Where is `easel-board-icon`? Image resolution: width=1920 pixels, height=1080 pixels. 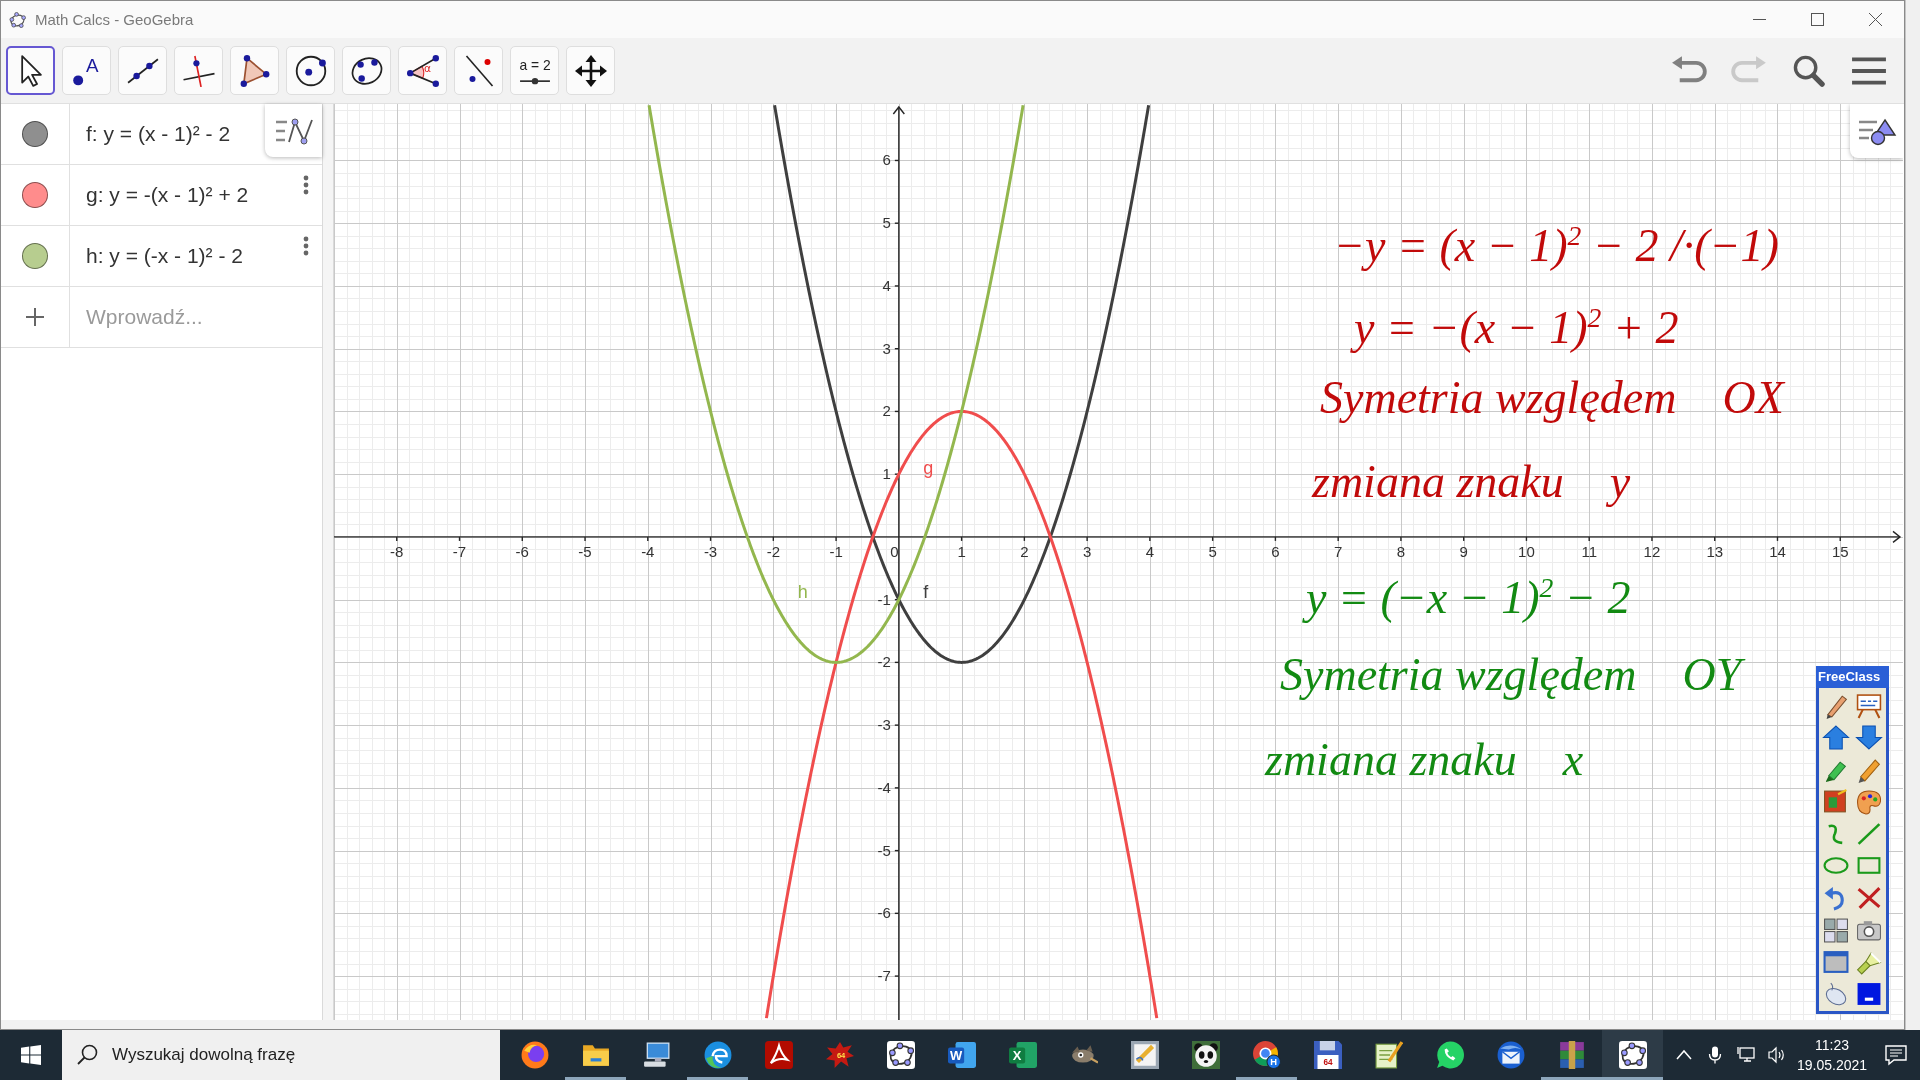
easel-board-icon is located at coordinates (1869, 706).